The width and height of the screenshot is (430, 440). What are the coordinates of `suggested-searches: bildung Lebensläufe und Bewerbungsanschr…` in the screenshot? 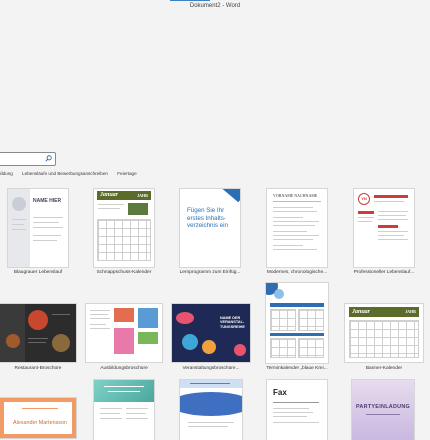 It's located at (72, 174).